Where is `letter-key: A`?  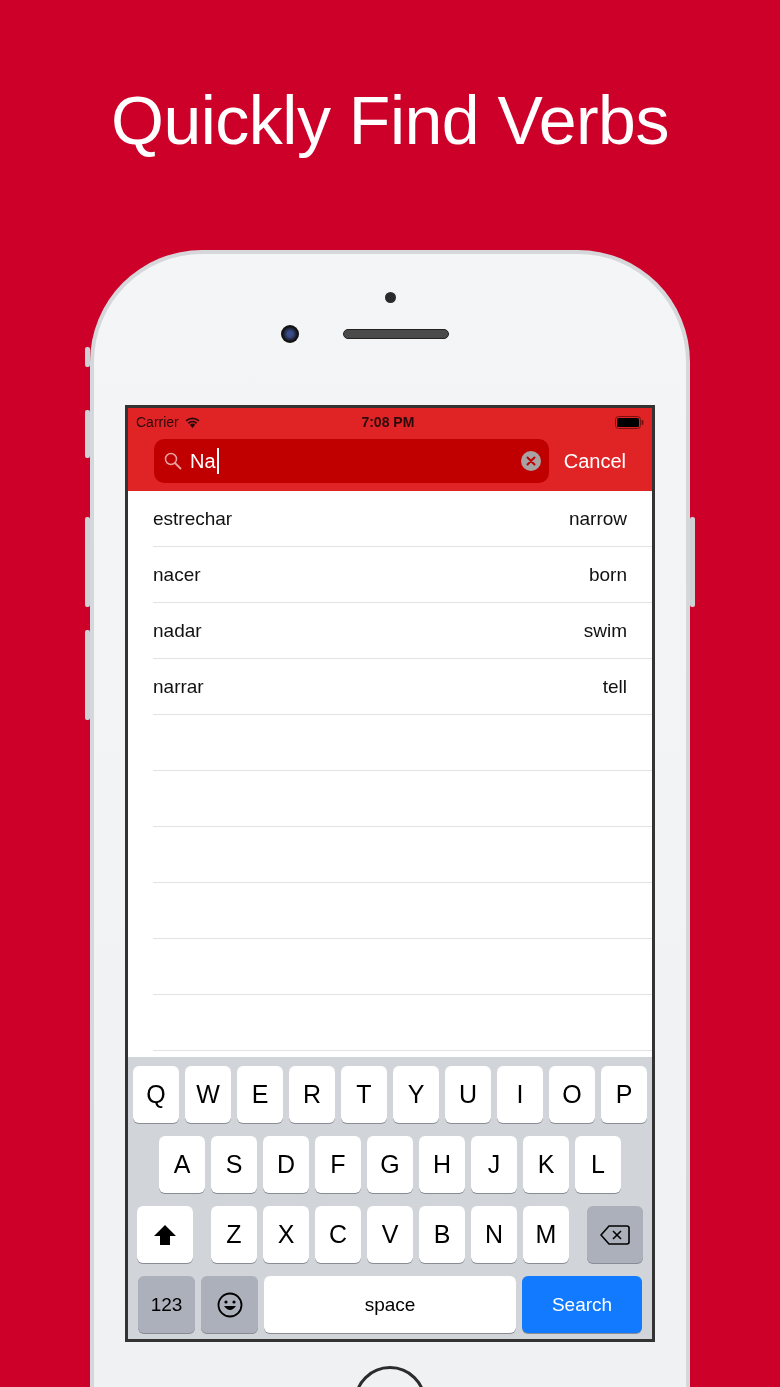 letter-key: A is located at coordinates (182, 1164).